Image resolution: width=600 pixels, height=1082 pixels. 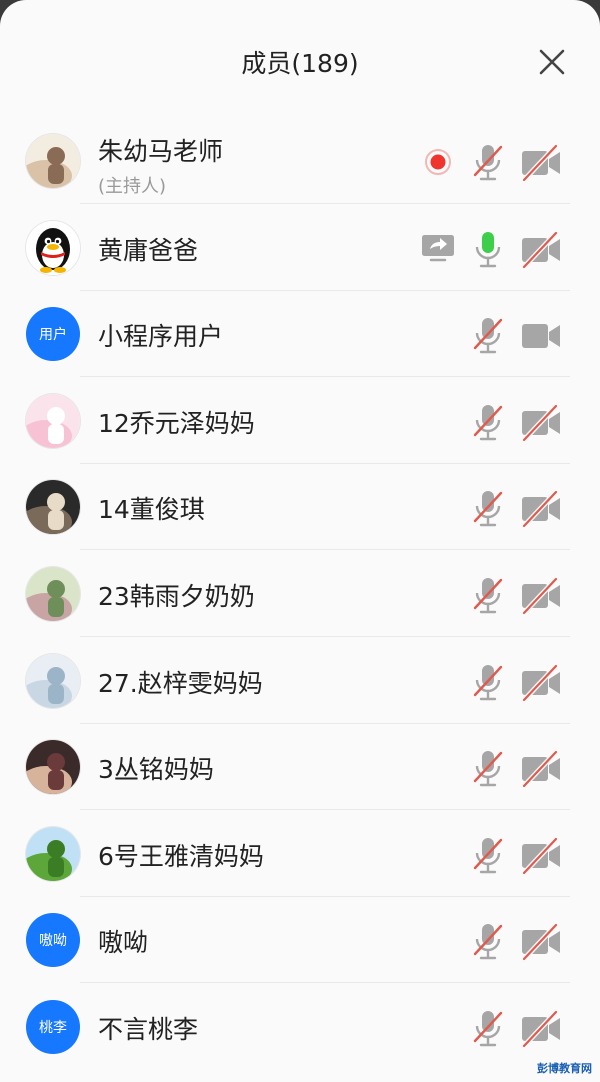 I want to click on member-row: 23韩雨夕奶奶, so click(x=300, y=594).